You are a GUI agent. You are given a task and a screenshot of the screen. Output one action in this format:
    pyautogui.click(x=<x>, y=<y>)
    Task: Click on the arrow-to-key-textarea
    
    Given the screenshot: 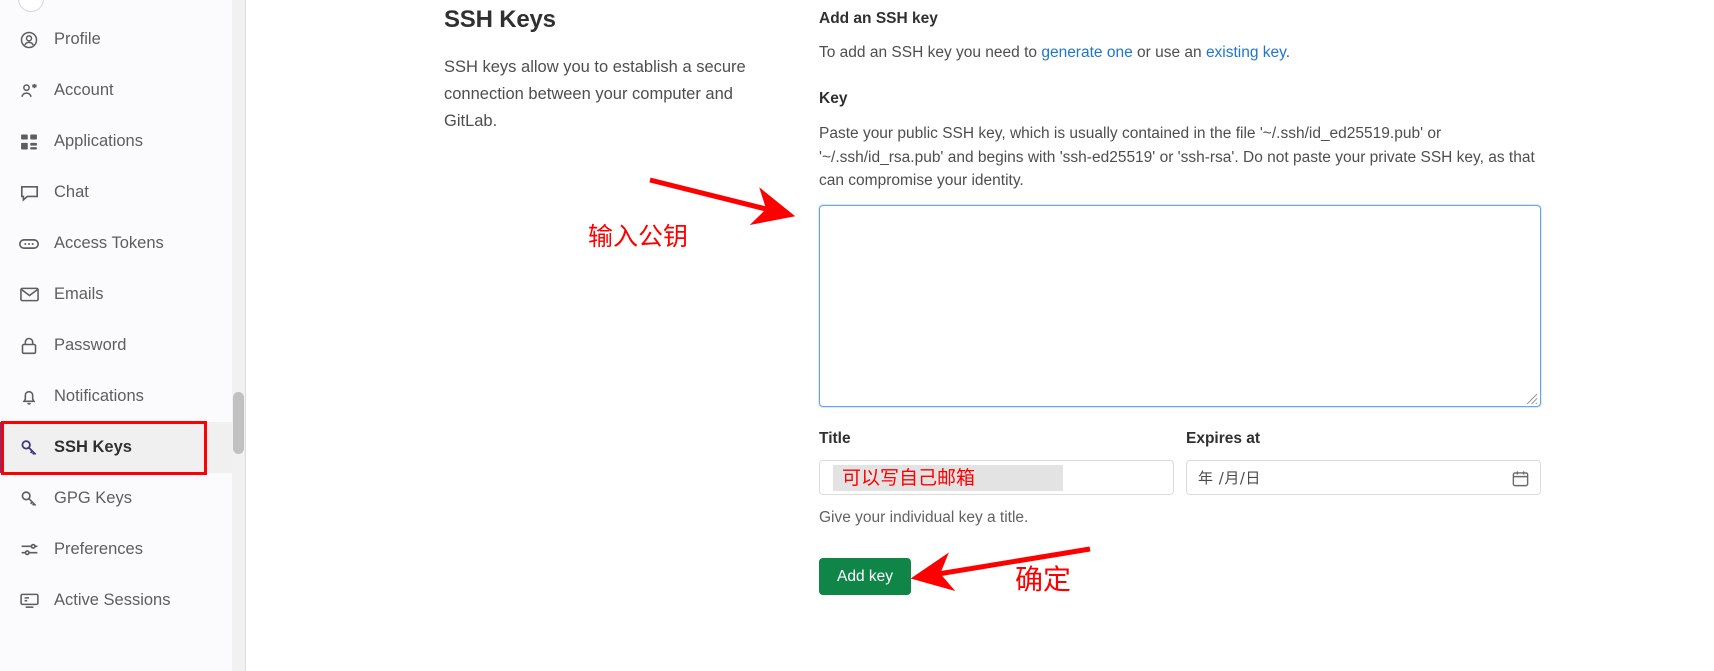 What is the action you would take?
    pyautogui.click(x=722, y=201)
    